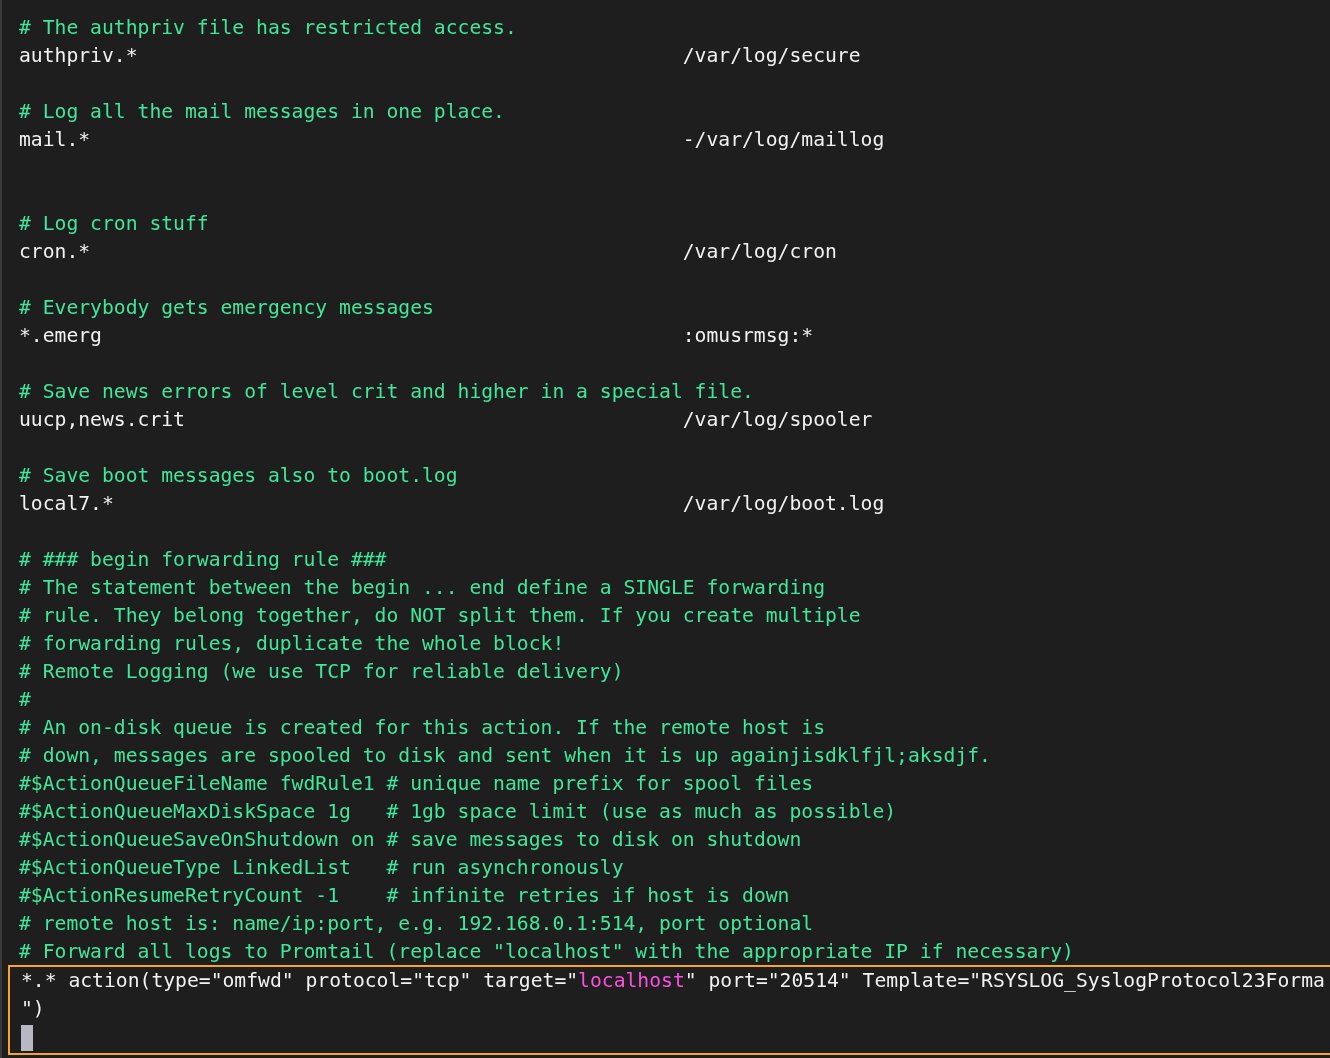 Image resolution: width=1330 pixels, height=1058 pixels. Describe the element at coordinates (386, 392) in the screenshot. I see `comment-line: # Save news errors of level crit and higher in a special file.` at that location.